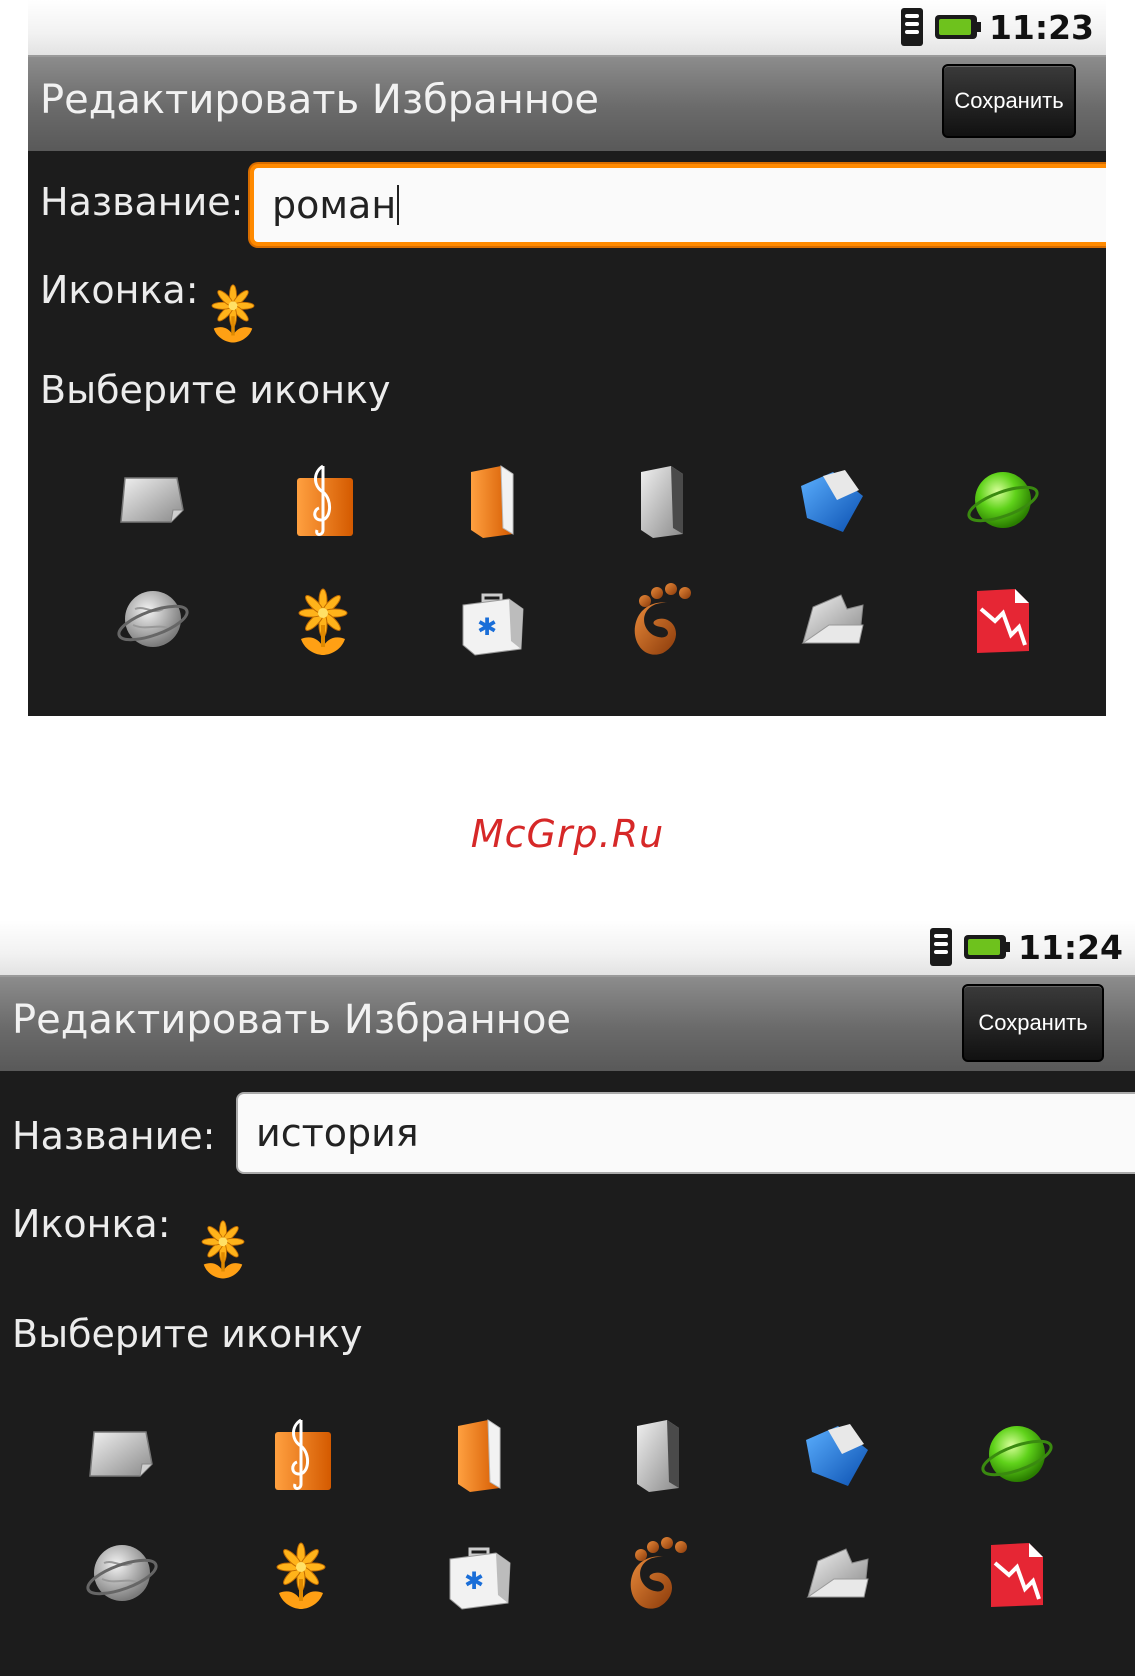  Describe the element at coordinates (567, 948) in the screenshot. I see `status-bar: 11:24` at that location.